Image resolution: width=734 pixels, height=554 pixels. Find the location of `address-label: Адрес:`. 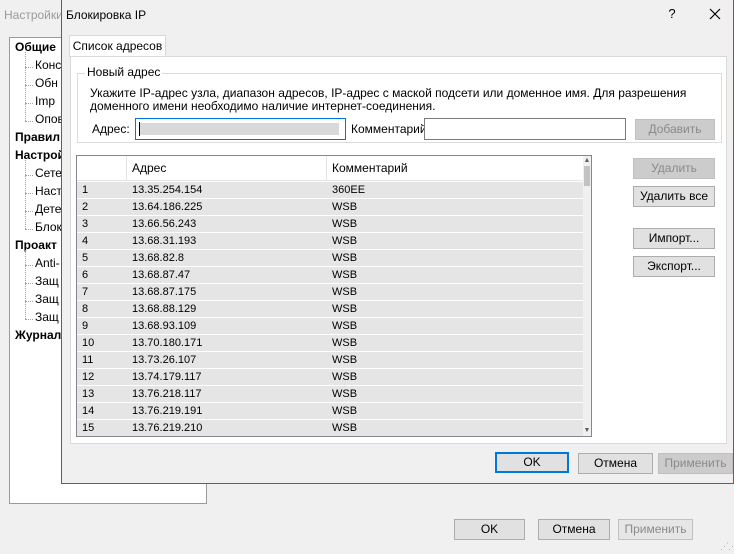

address-label: Адрес: is located at coordinates (111, 129).